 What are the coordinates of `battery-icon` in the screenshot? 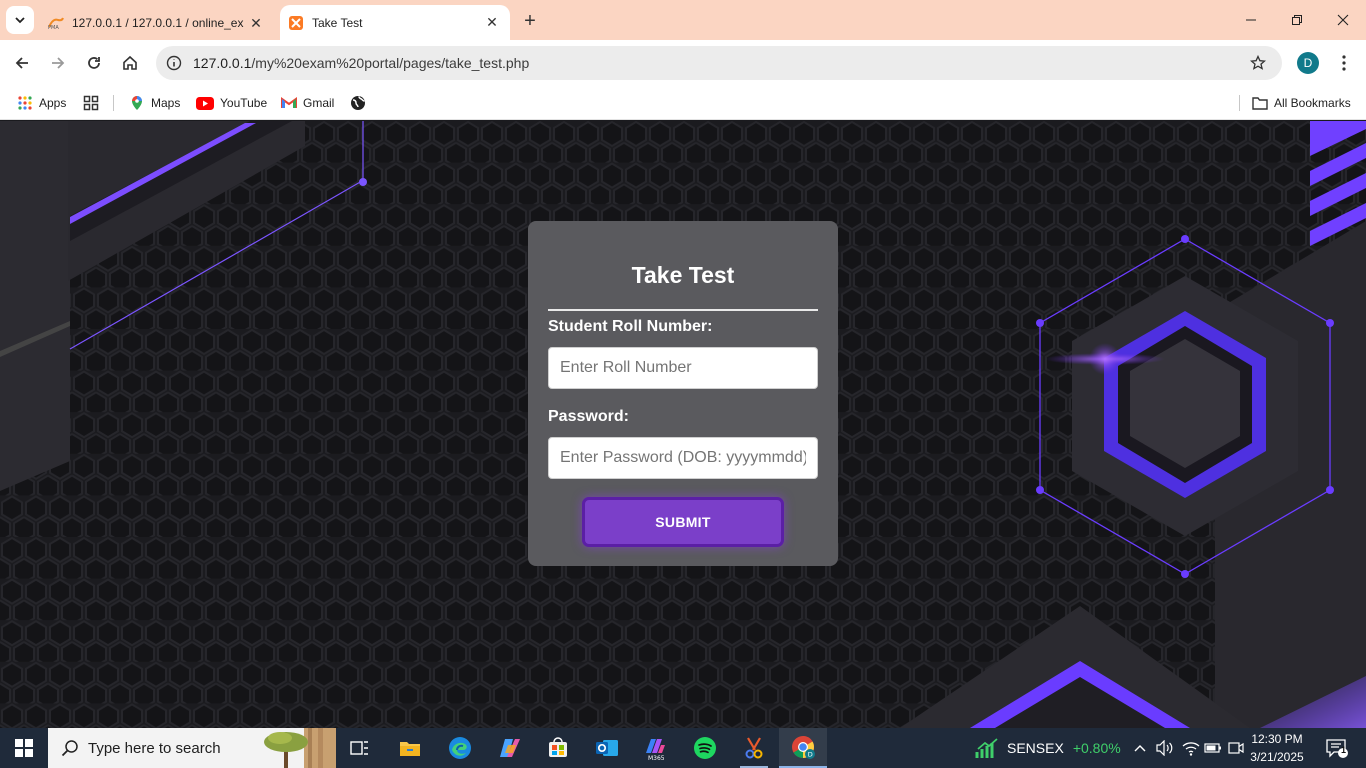 It's located at (1212, 748).